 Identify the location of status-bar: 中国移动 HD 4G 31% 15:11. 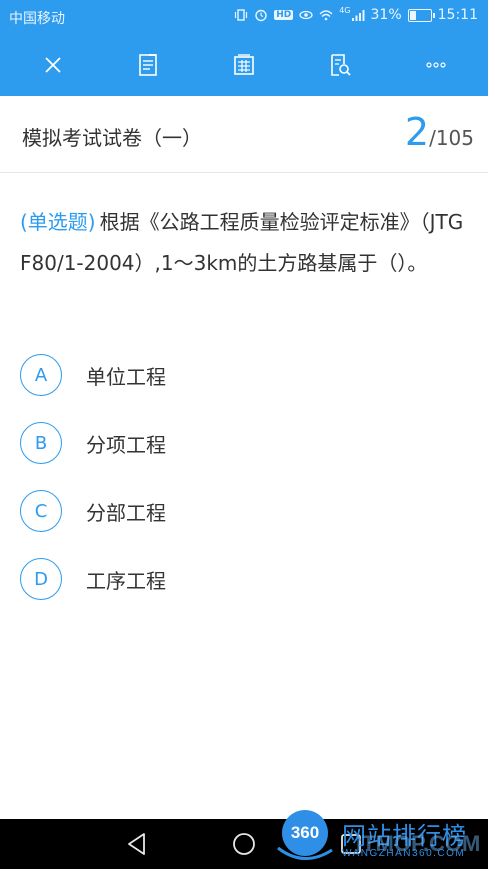
(244, 17).